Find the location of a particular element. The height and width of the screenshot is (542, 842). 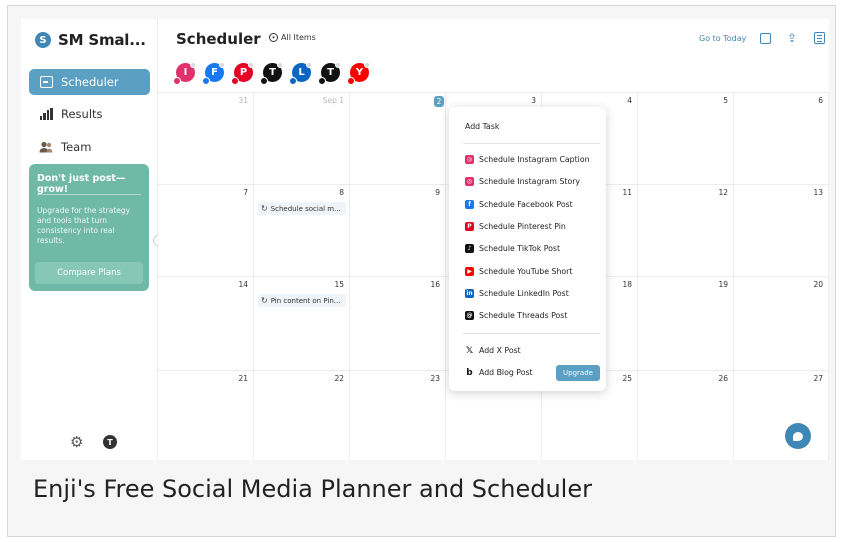

menu-item-blog: b Add Blog Post is located at coordinates (499, 373).